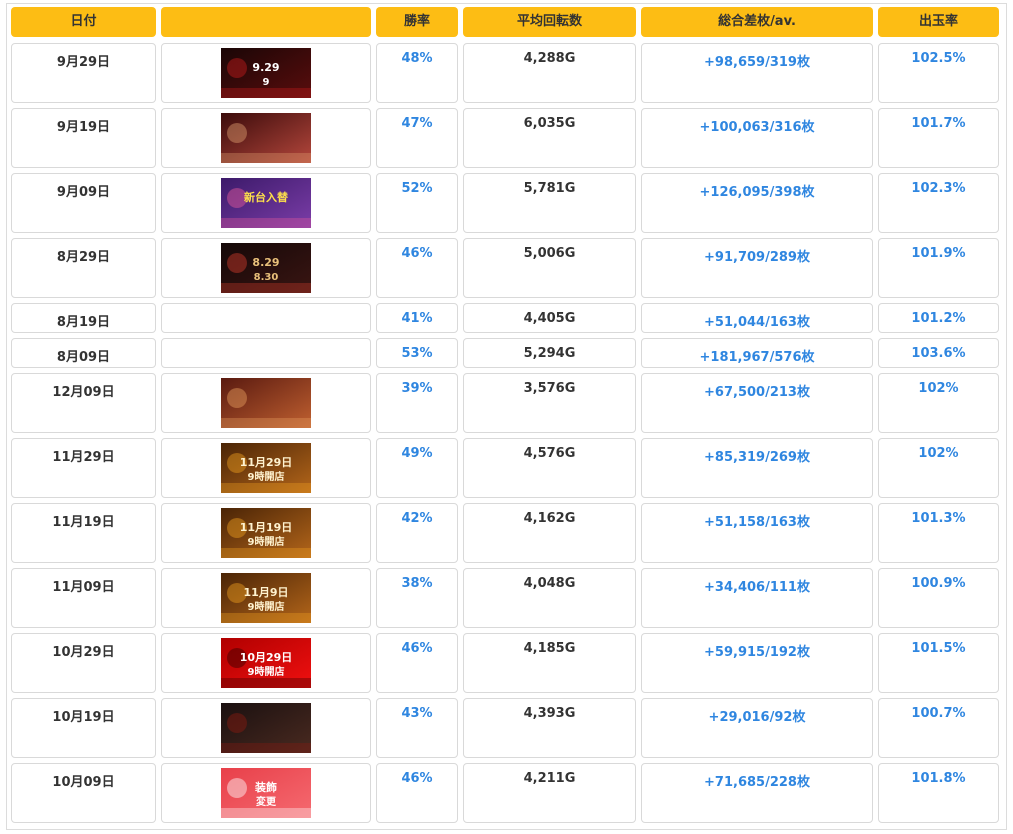  I want to click on date-cell: 10月19日, so click(83, 728).